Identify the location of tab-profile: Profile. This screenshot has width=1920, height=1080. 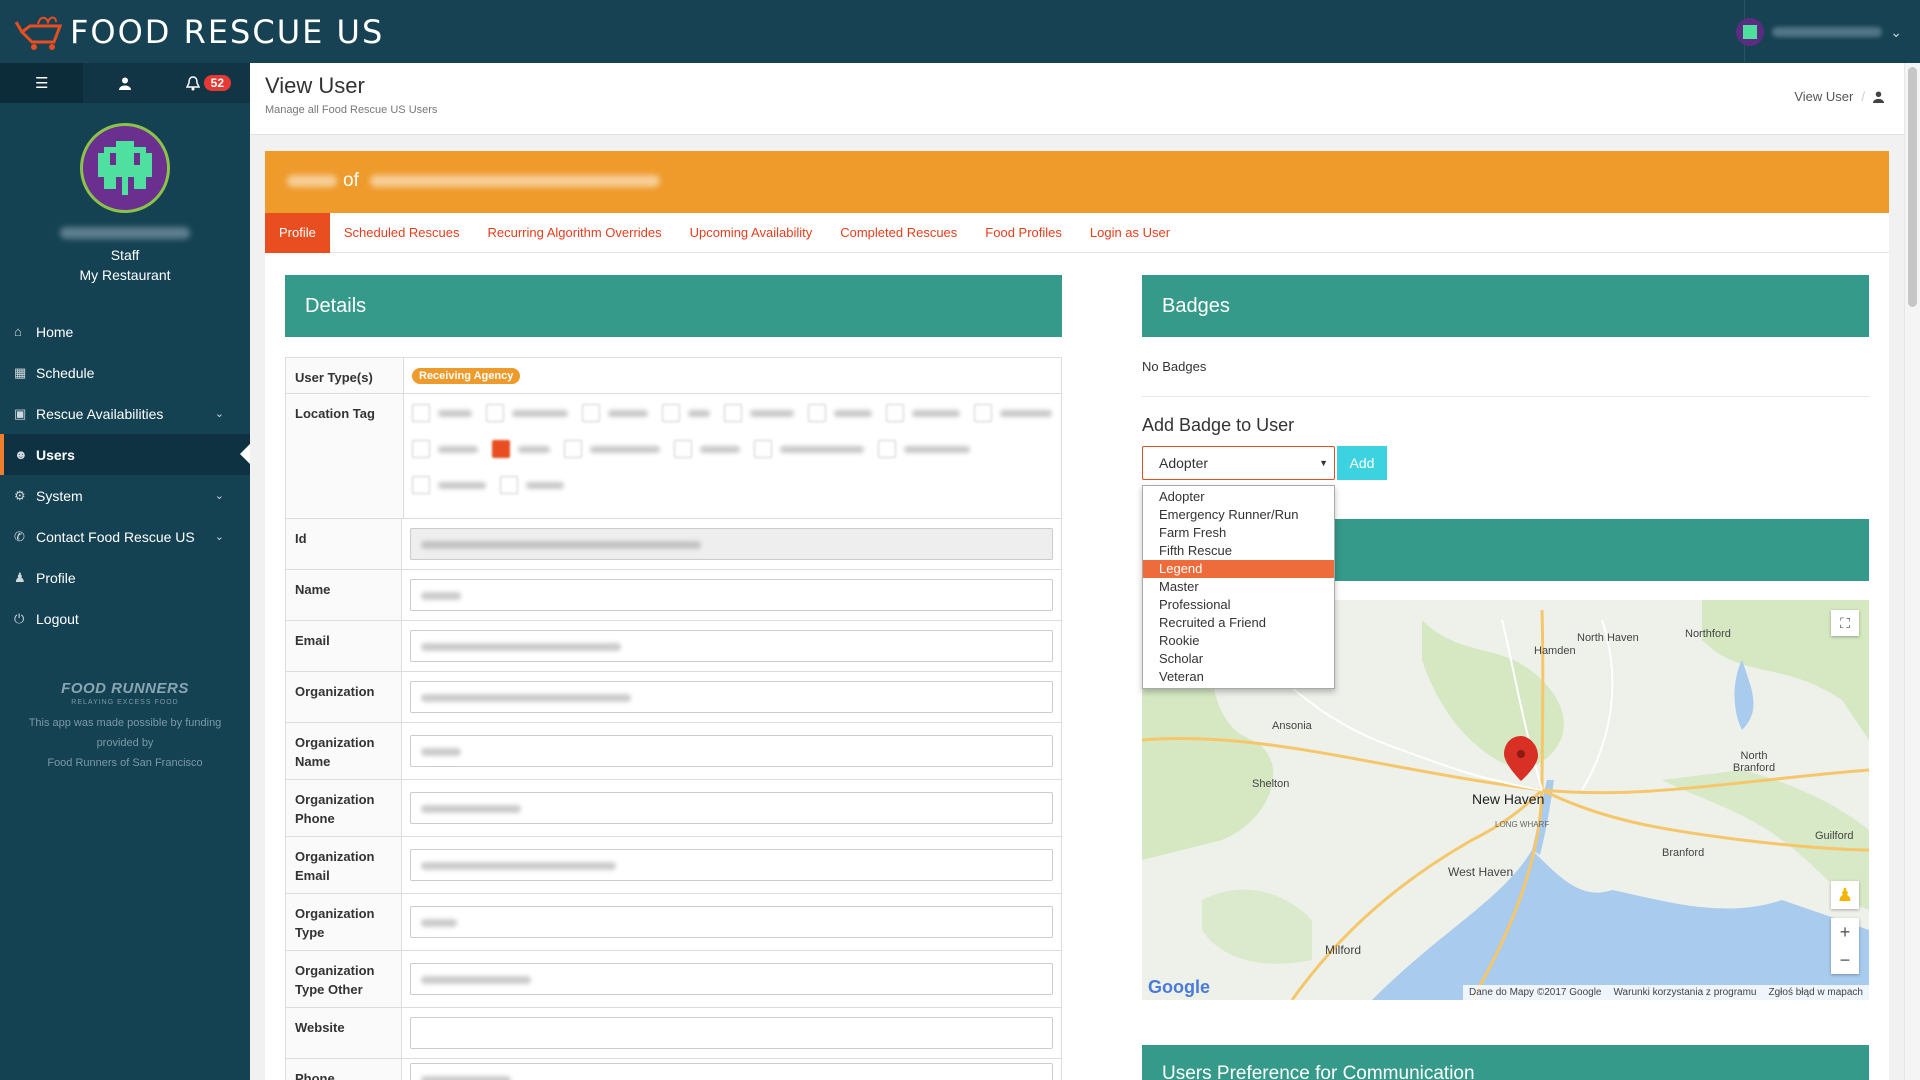
(297, 233).